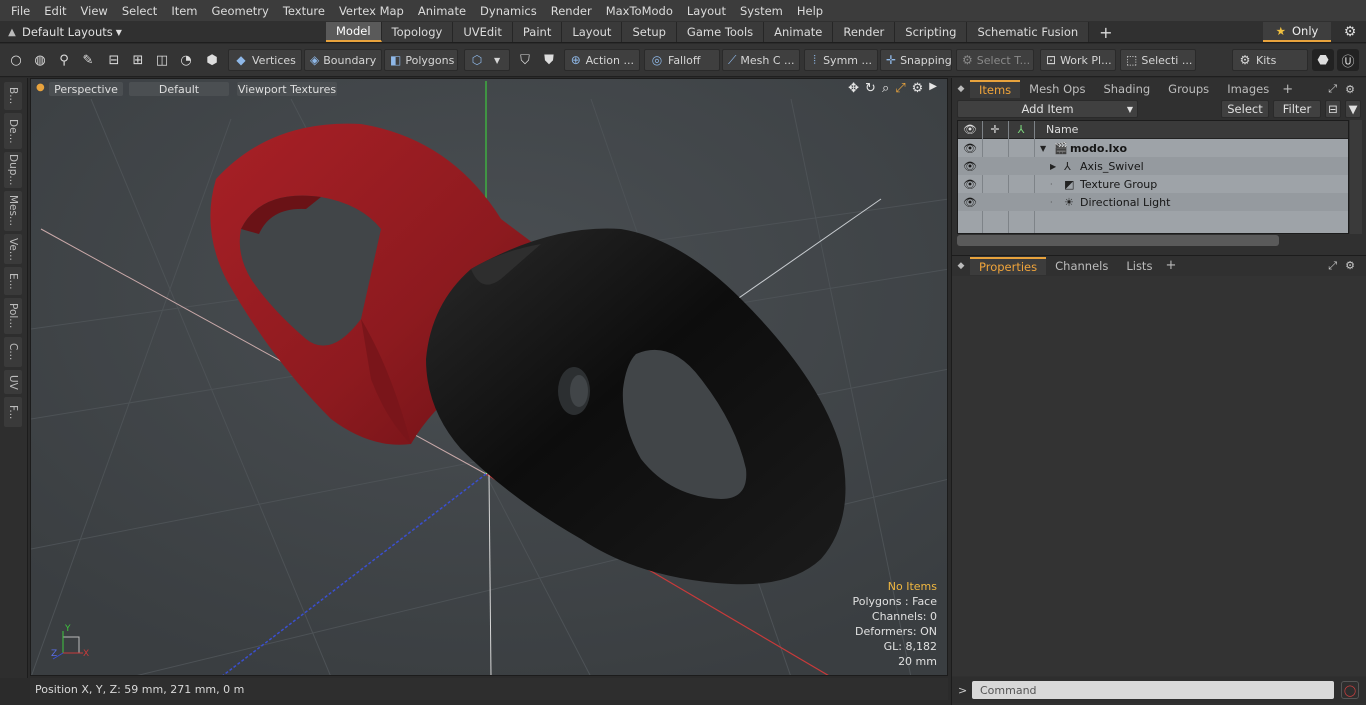  I want to click on visibility-column-icon: 👁, so click(970, 129).